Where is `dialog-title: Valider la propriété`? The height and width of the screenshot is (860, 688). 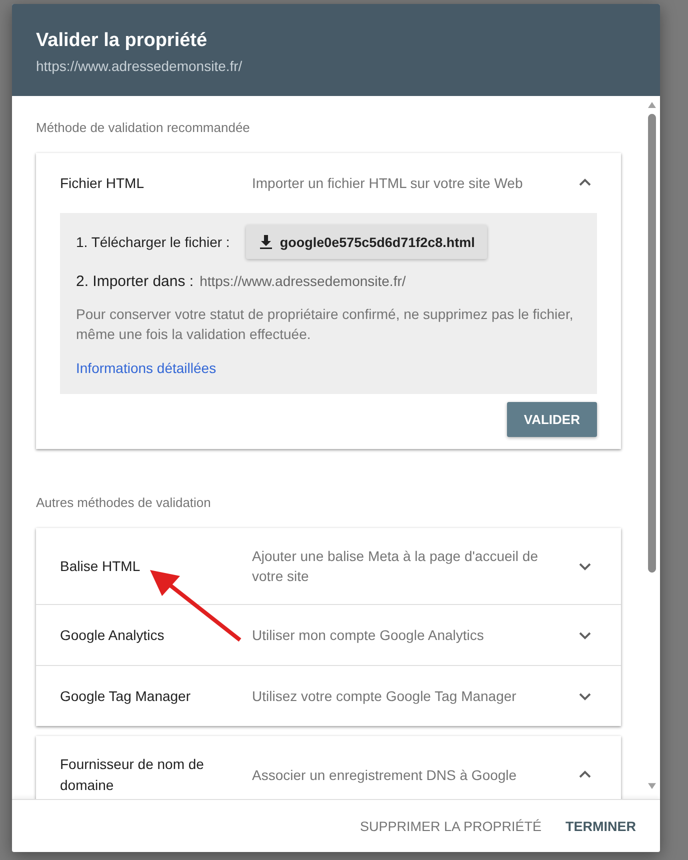
dialog-title: Valider la propriété is located at coordinates (122, 41).